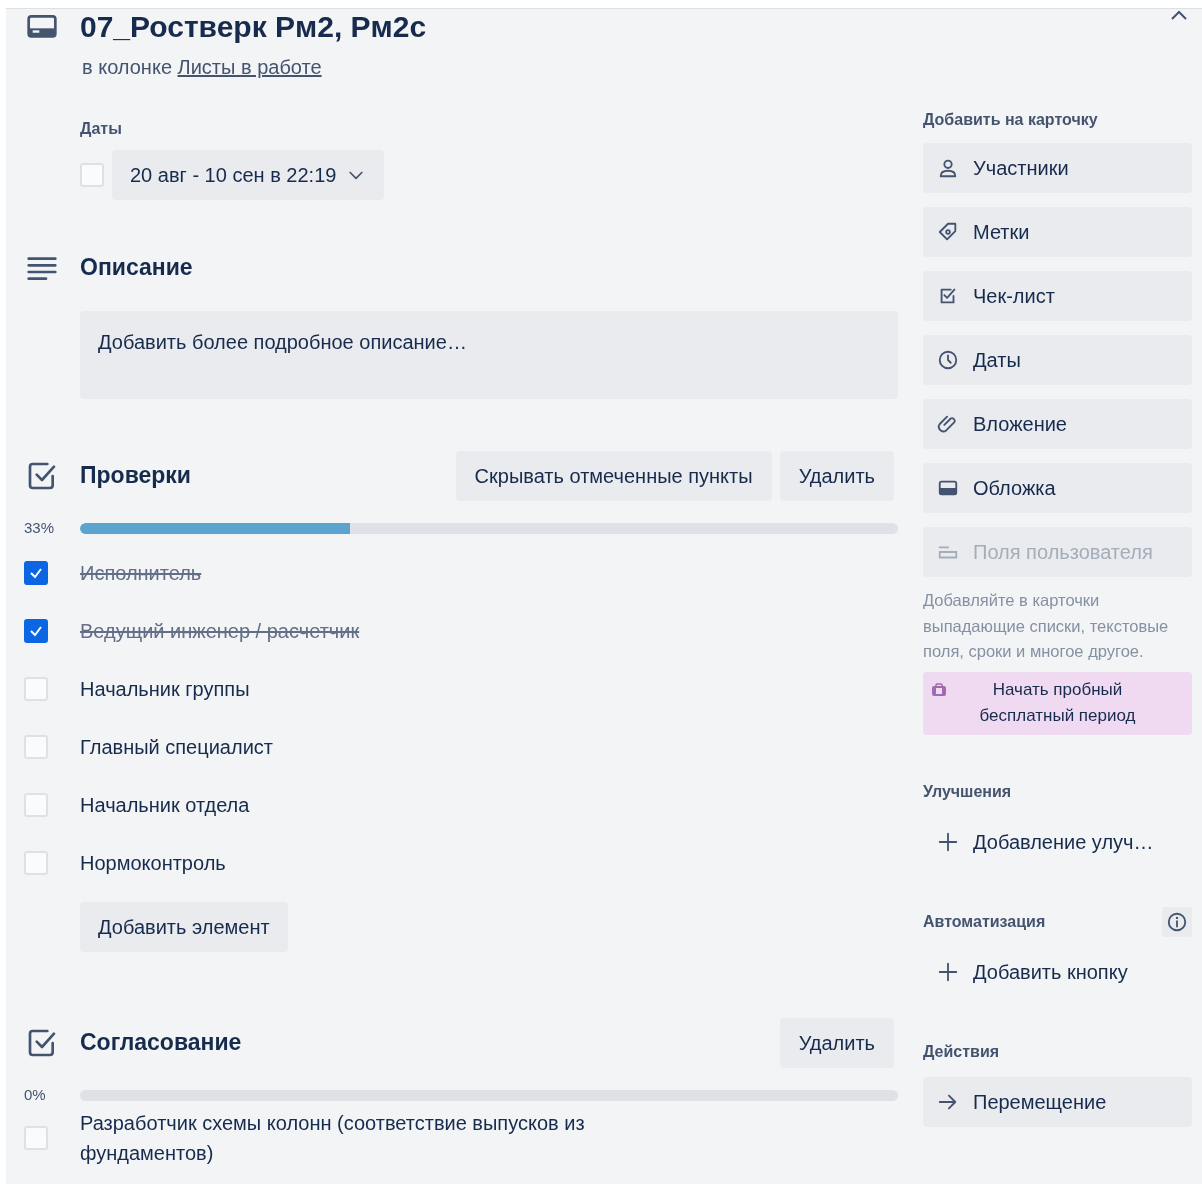 The width and height of the screenshot is (1202, 1184). Describe the element at coordinates (1057, 703) in the screenshot. I see `trial-button: Начать пробный бесплатный период` at that location.